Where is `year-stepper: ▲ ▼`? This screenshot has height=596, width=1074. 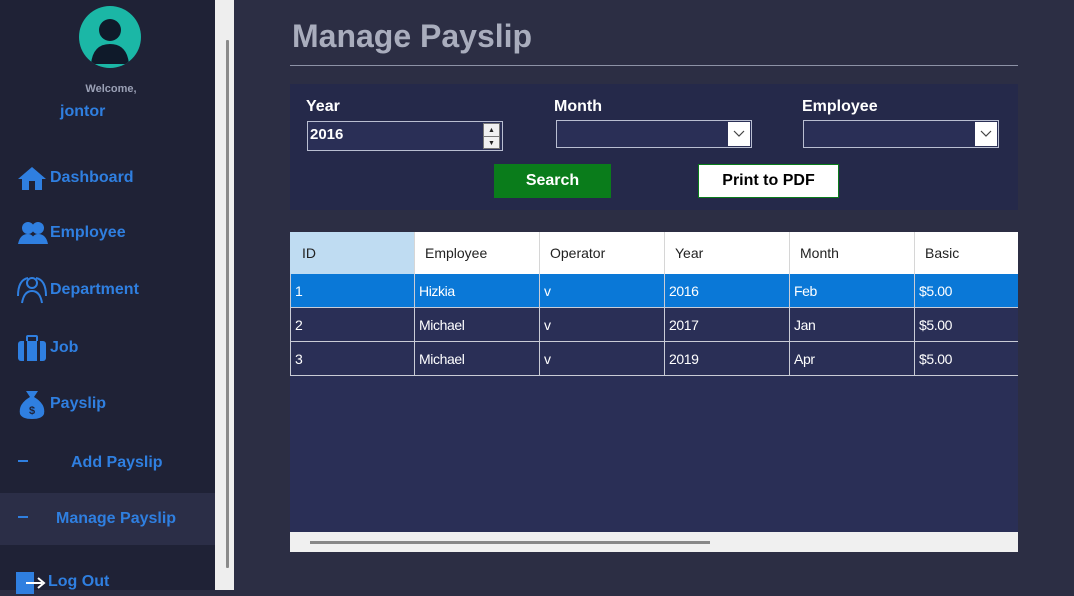
year-stepper: ▲ ▼ is located at coordinates (491, 136).